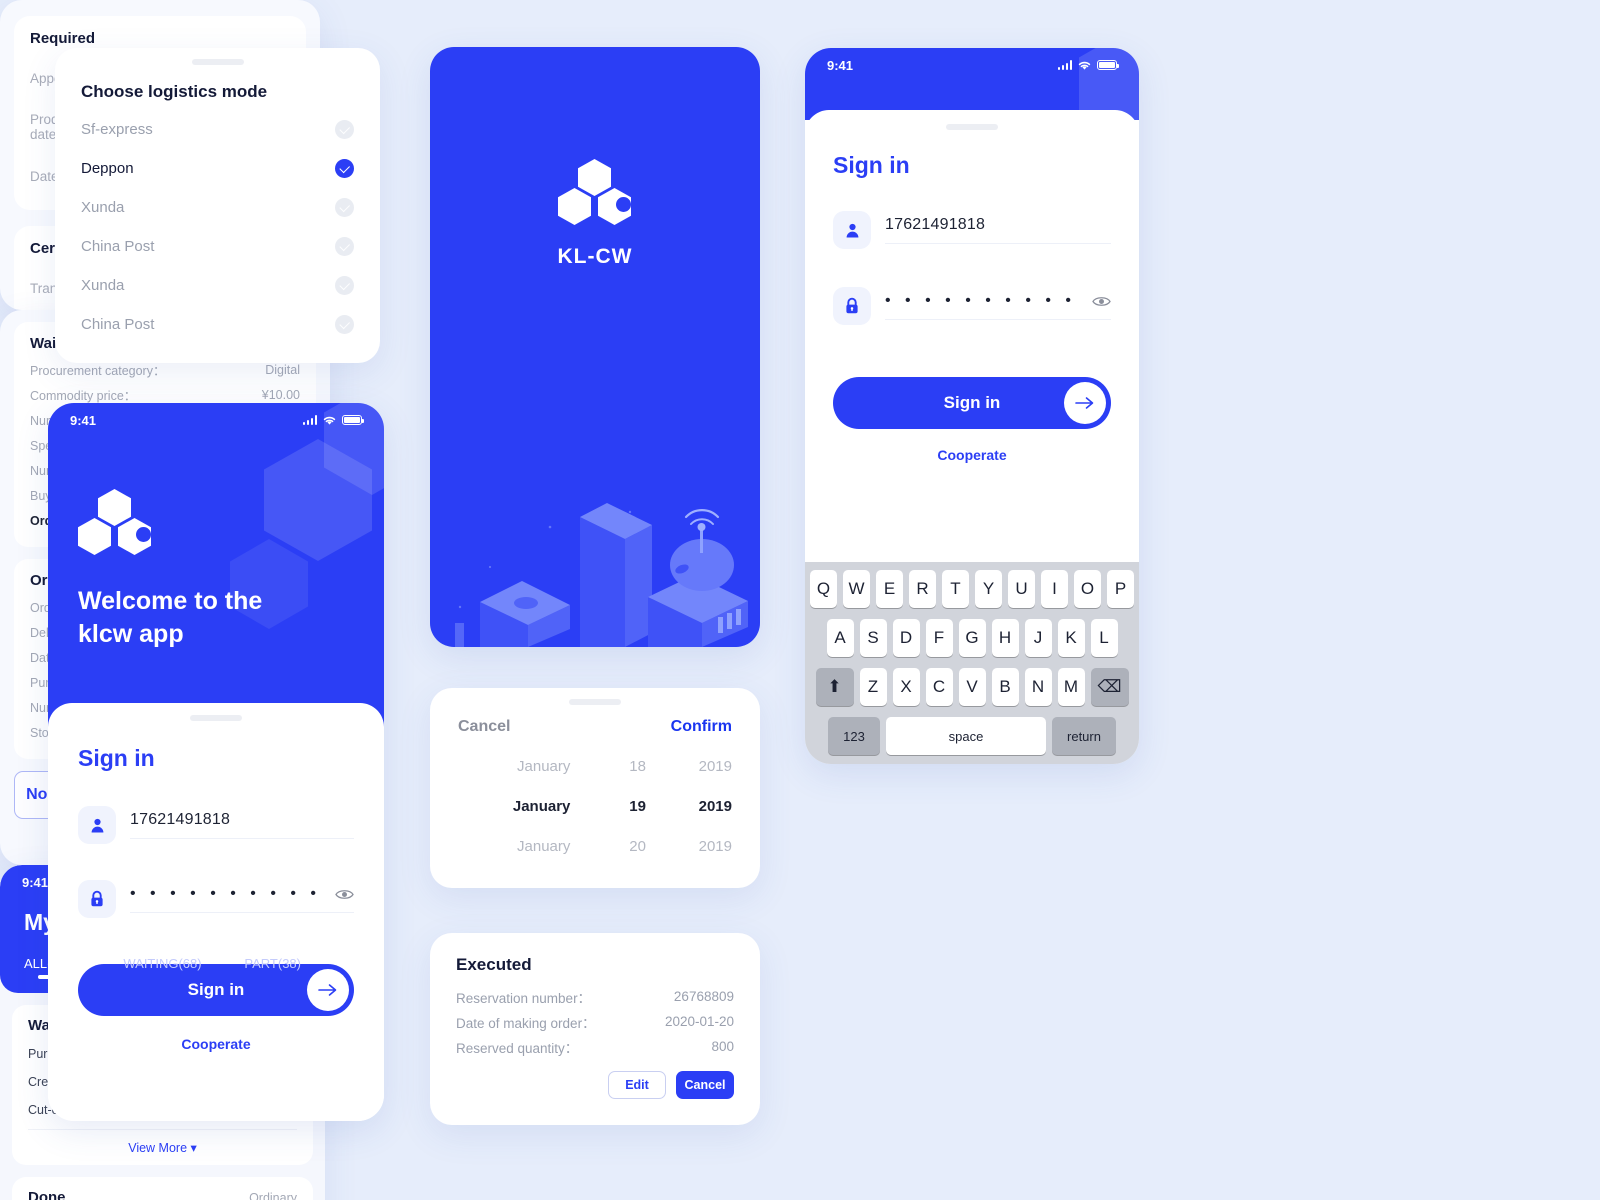 This screenshot has height=1200, width=1600. What do you see at coordinates (1064, 65) in the screenshot?
I see `cellular-signal-icon` at bounding box center [1064, 65].